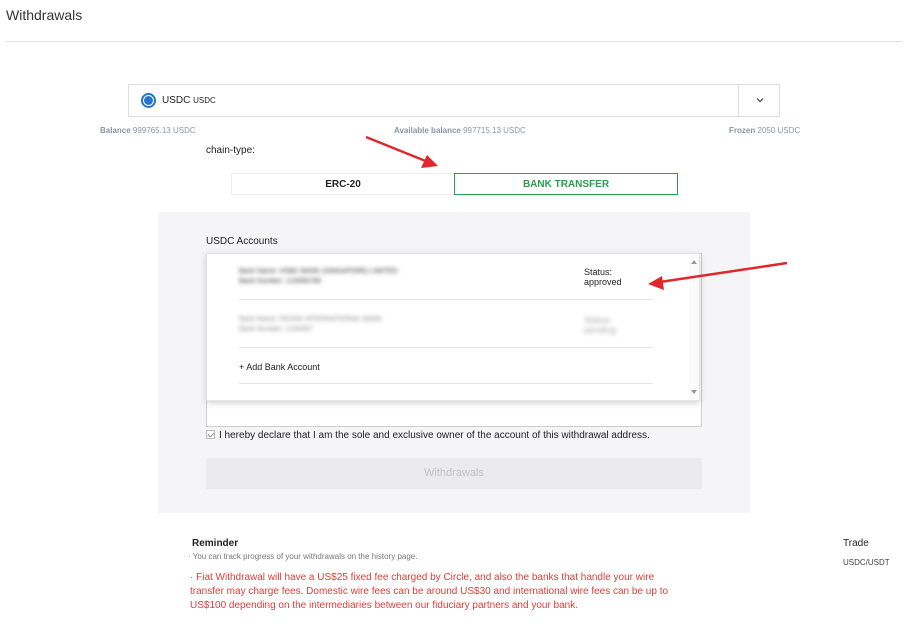  I want to click on select-divider, so click(738, 100).